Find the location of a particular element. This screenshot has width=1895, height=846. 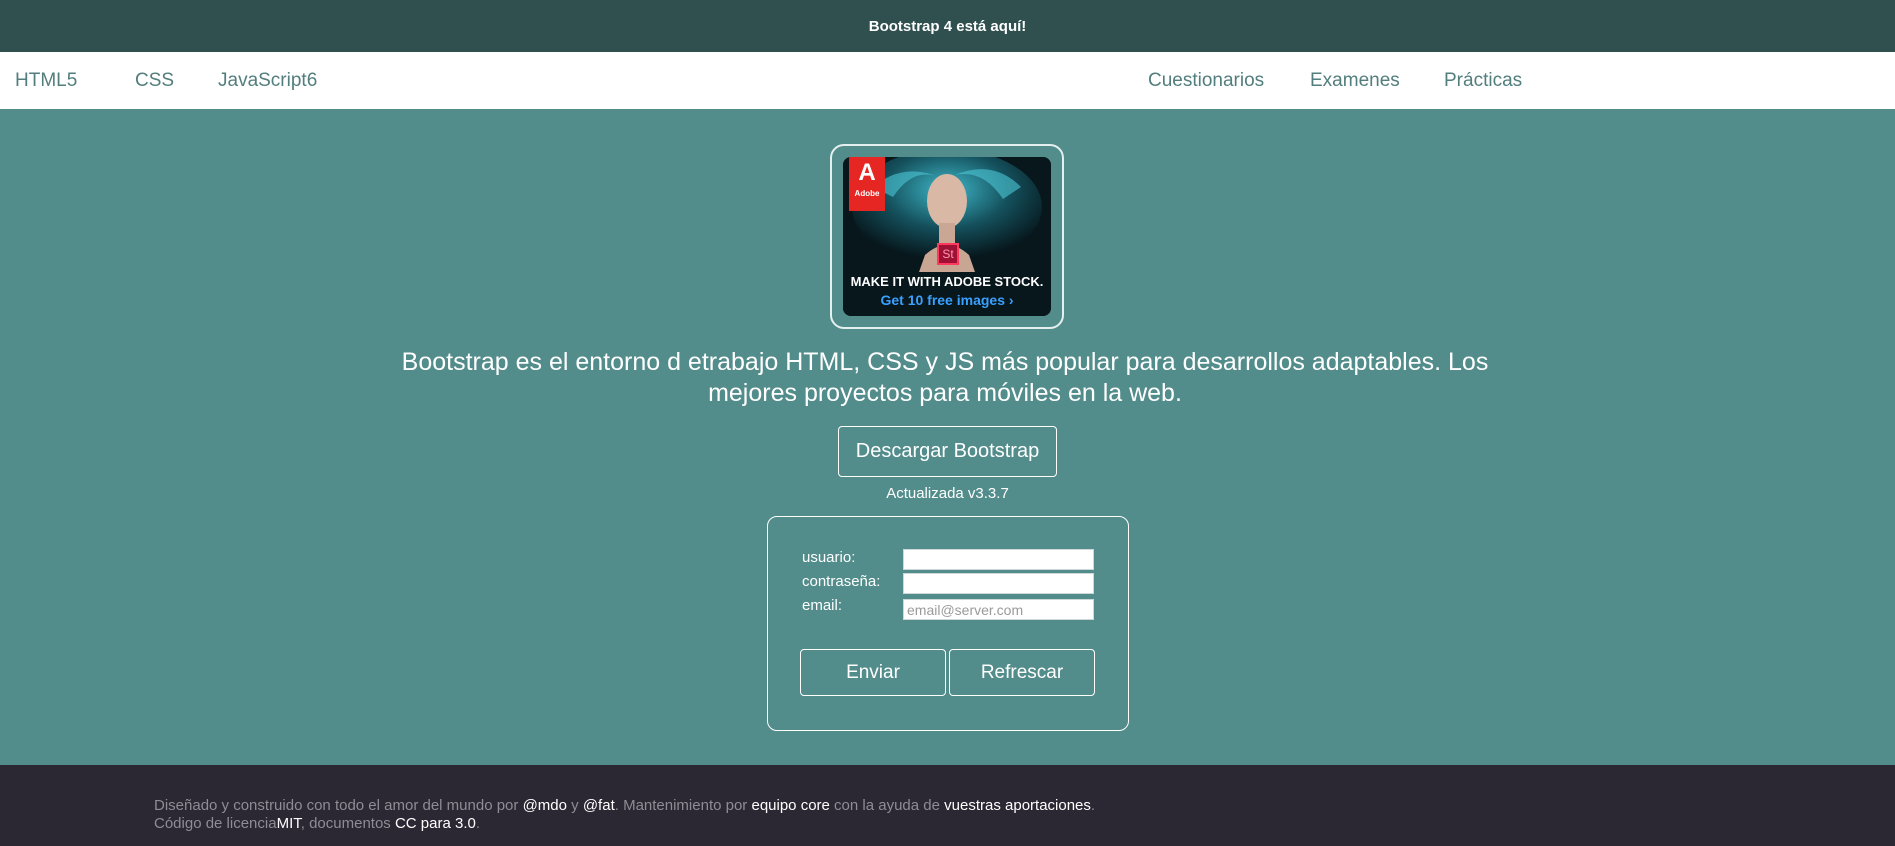

footer-link-fat: @fat is located at coordinates (599, 805).